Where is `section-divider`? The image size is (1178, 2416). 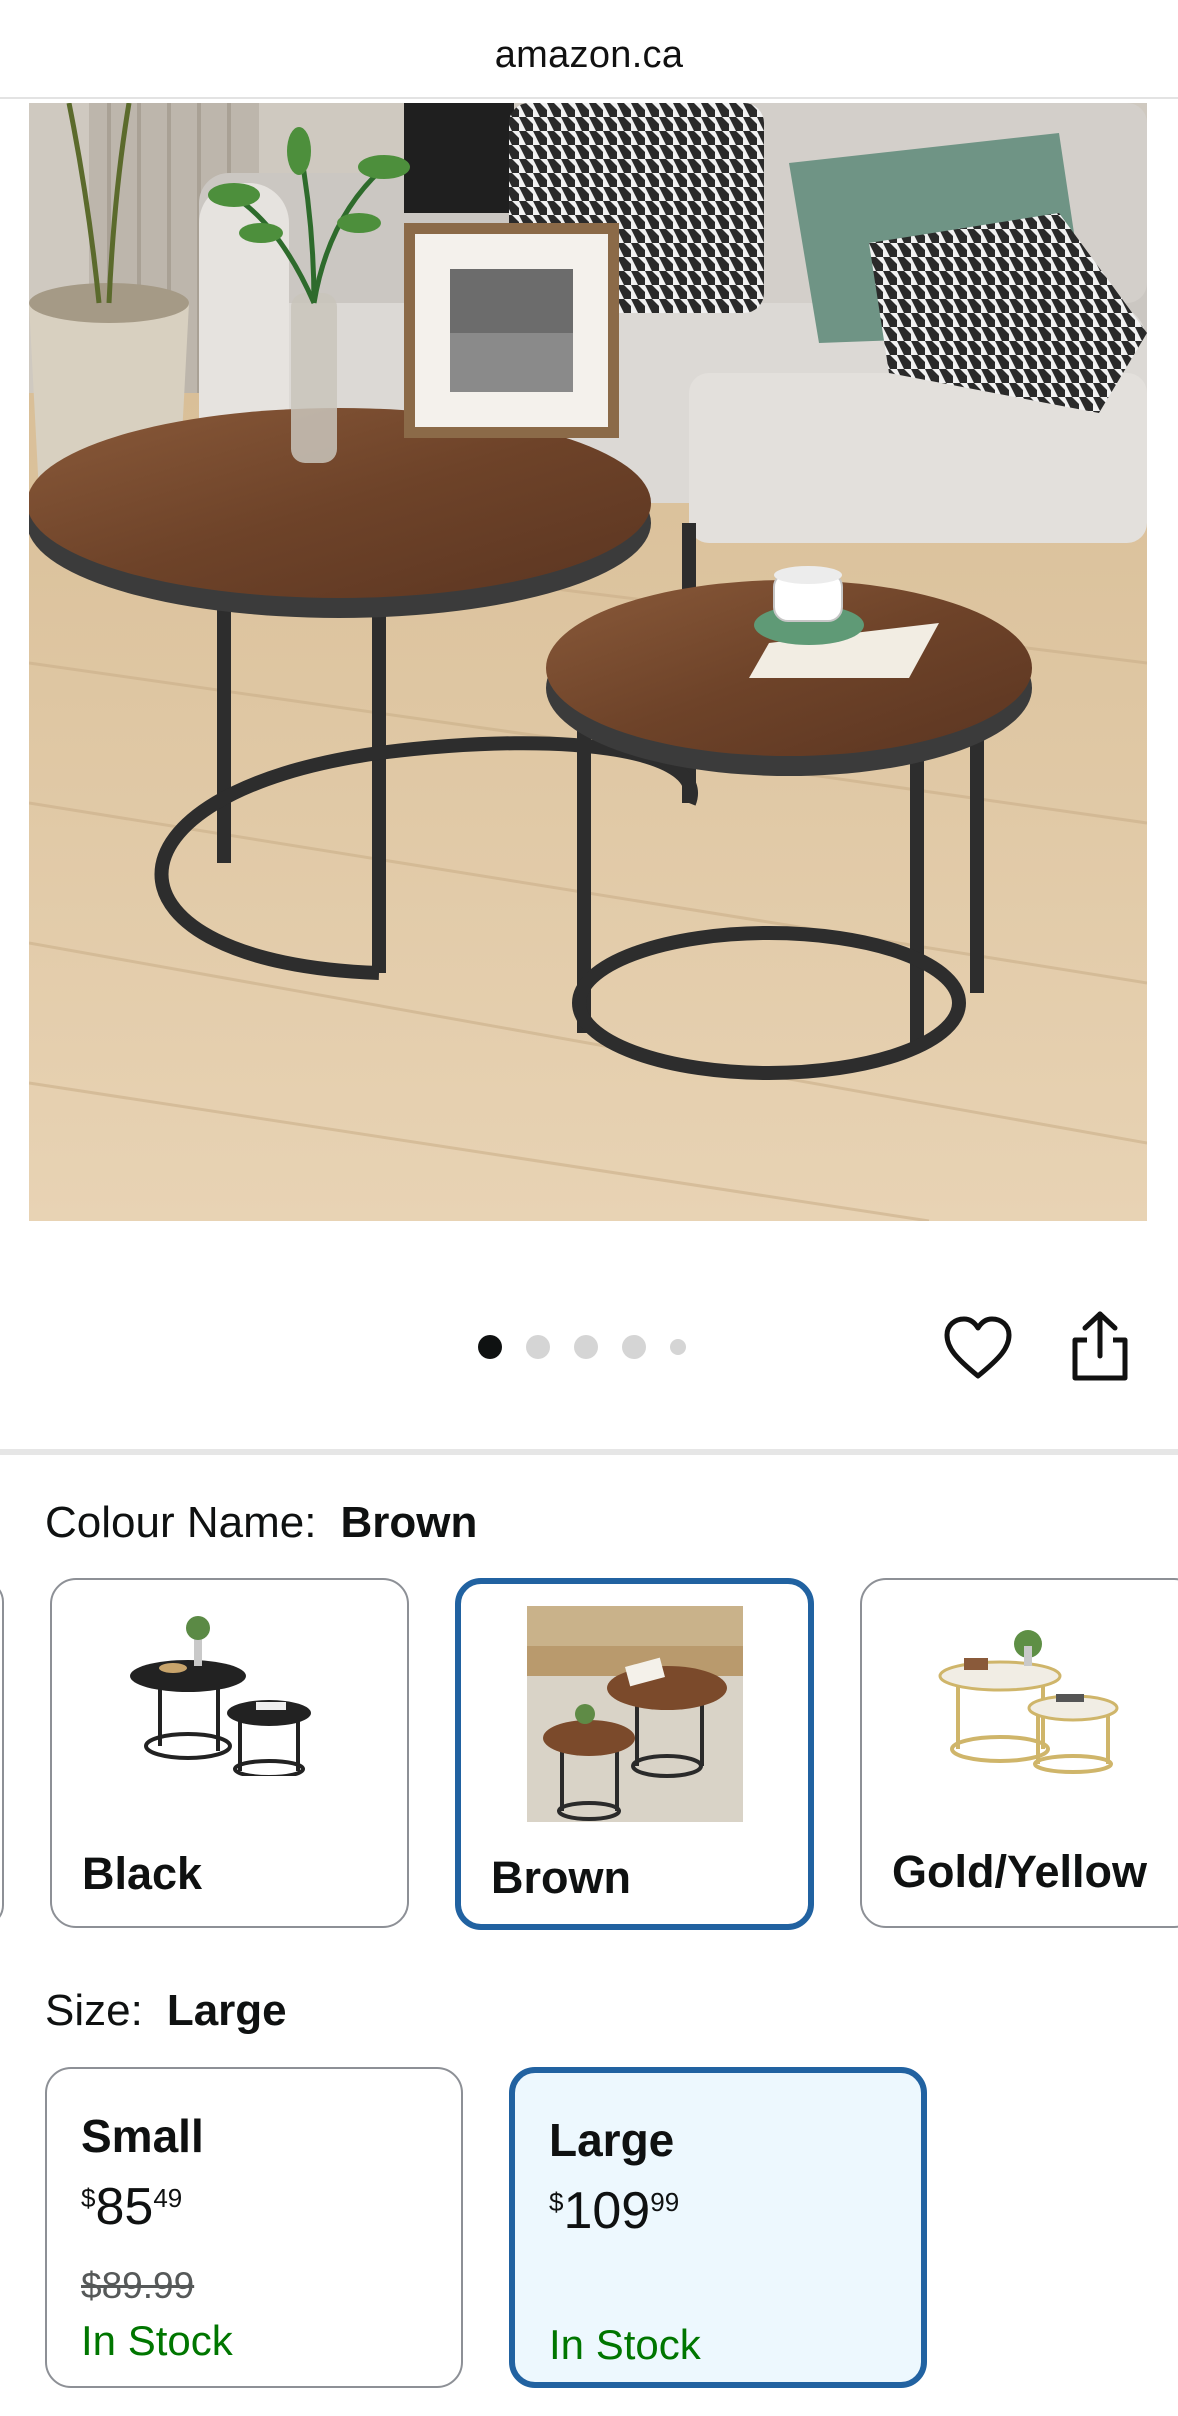
section-divider is located at coordinates (589, 1452).